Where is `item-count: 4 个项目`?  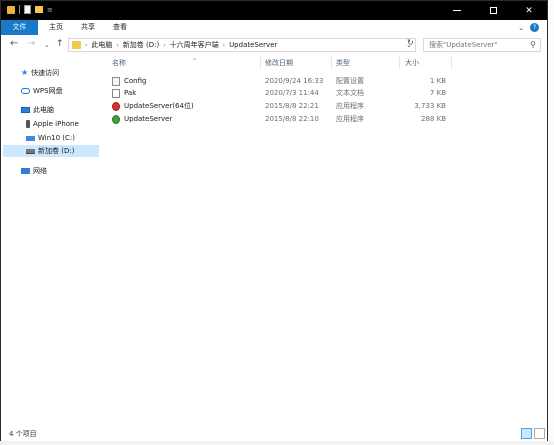 item-count: 4 个项目 is located at coordinates (23, 434).